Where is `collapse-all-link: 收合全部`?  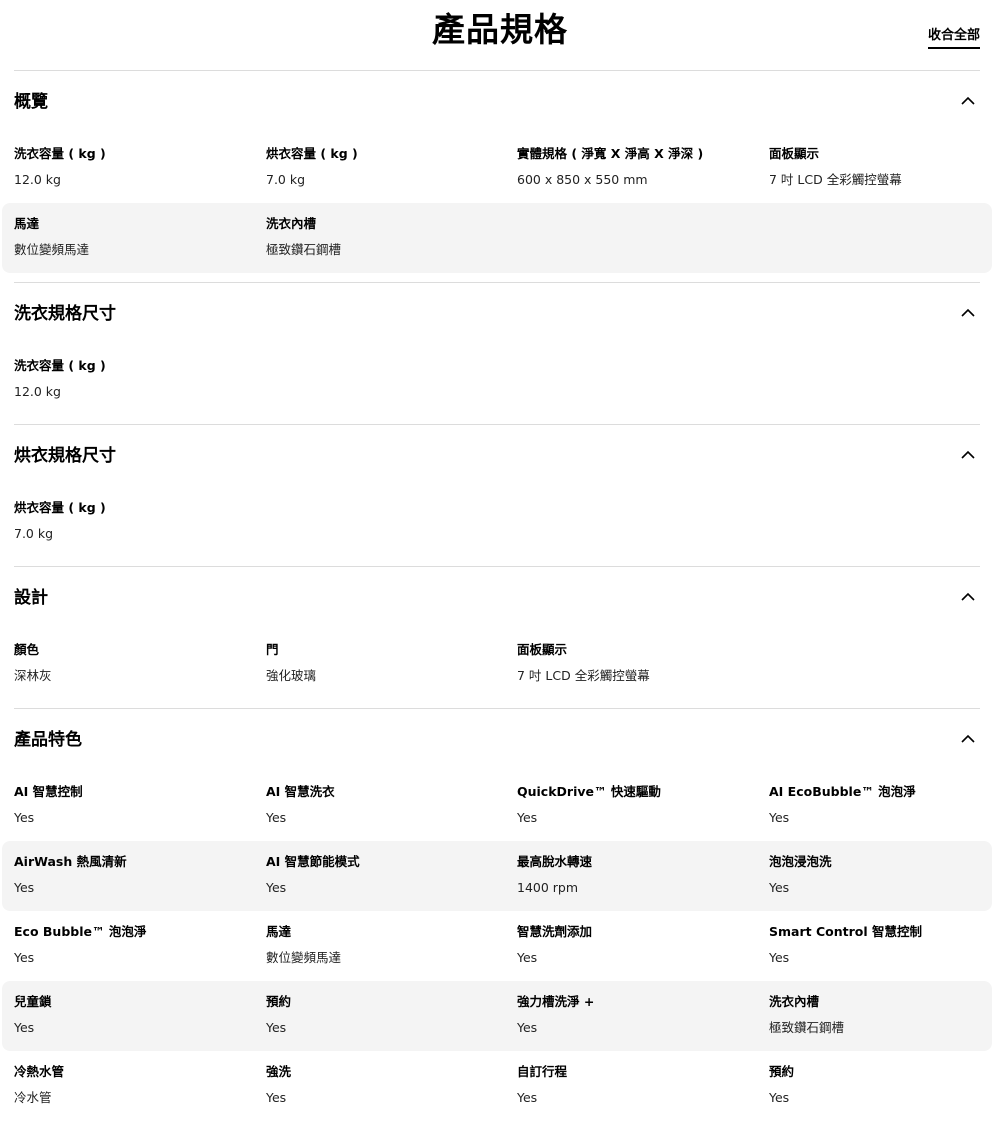
collapse-all-link: 收合全部 is located at coordinates (953, 38).